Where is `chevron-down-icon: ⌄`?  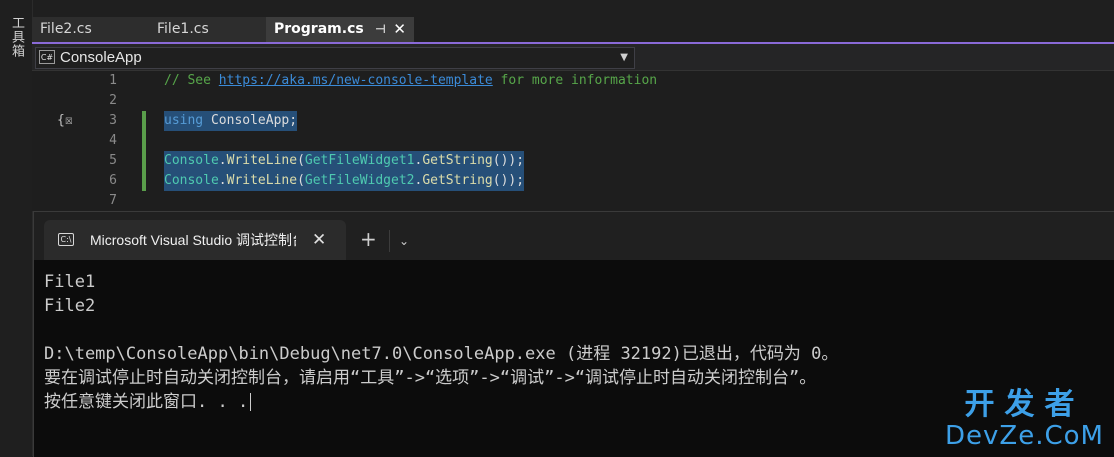 chevron-down-icon: ⌄ is located at coordinates (404, 241).